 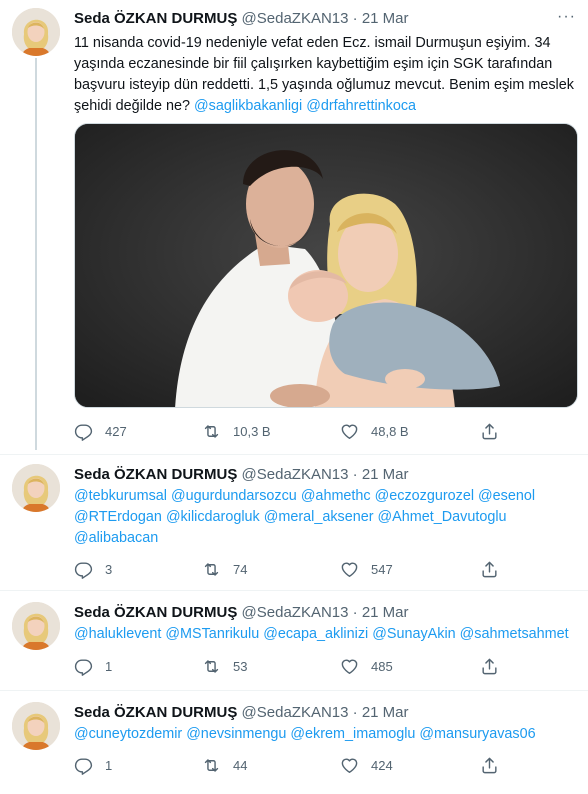 What do you see at coordinates (120, 496) in the screenshot?
I see `mention-link: @tebkurumsal` at bounding box center [120, 496].